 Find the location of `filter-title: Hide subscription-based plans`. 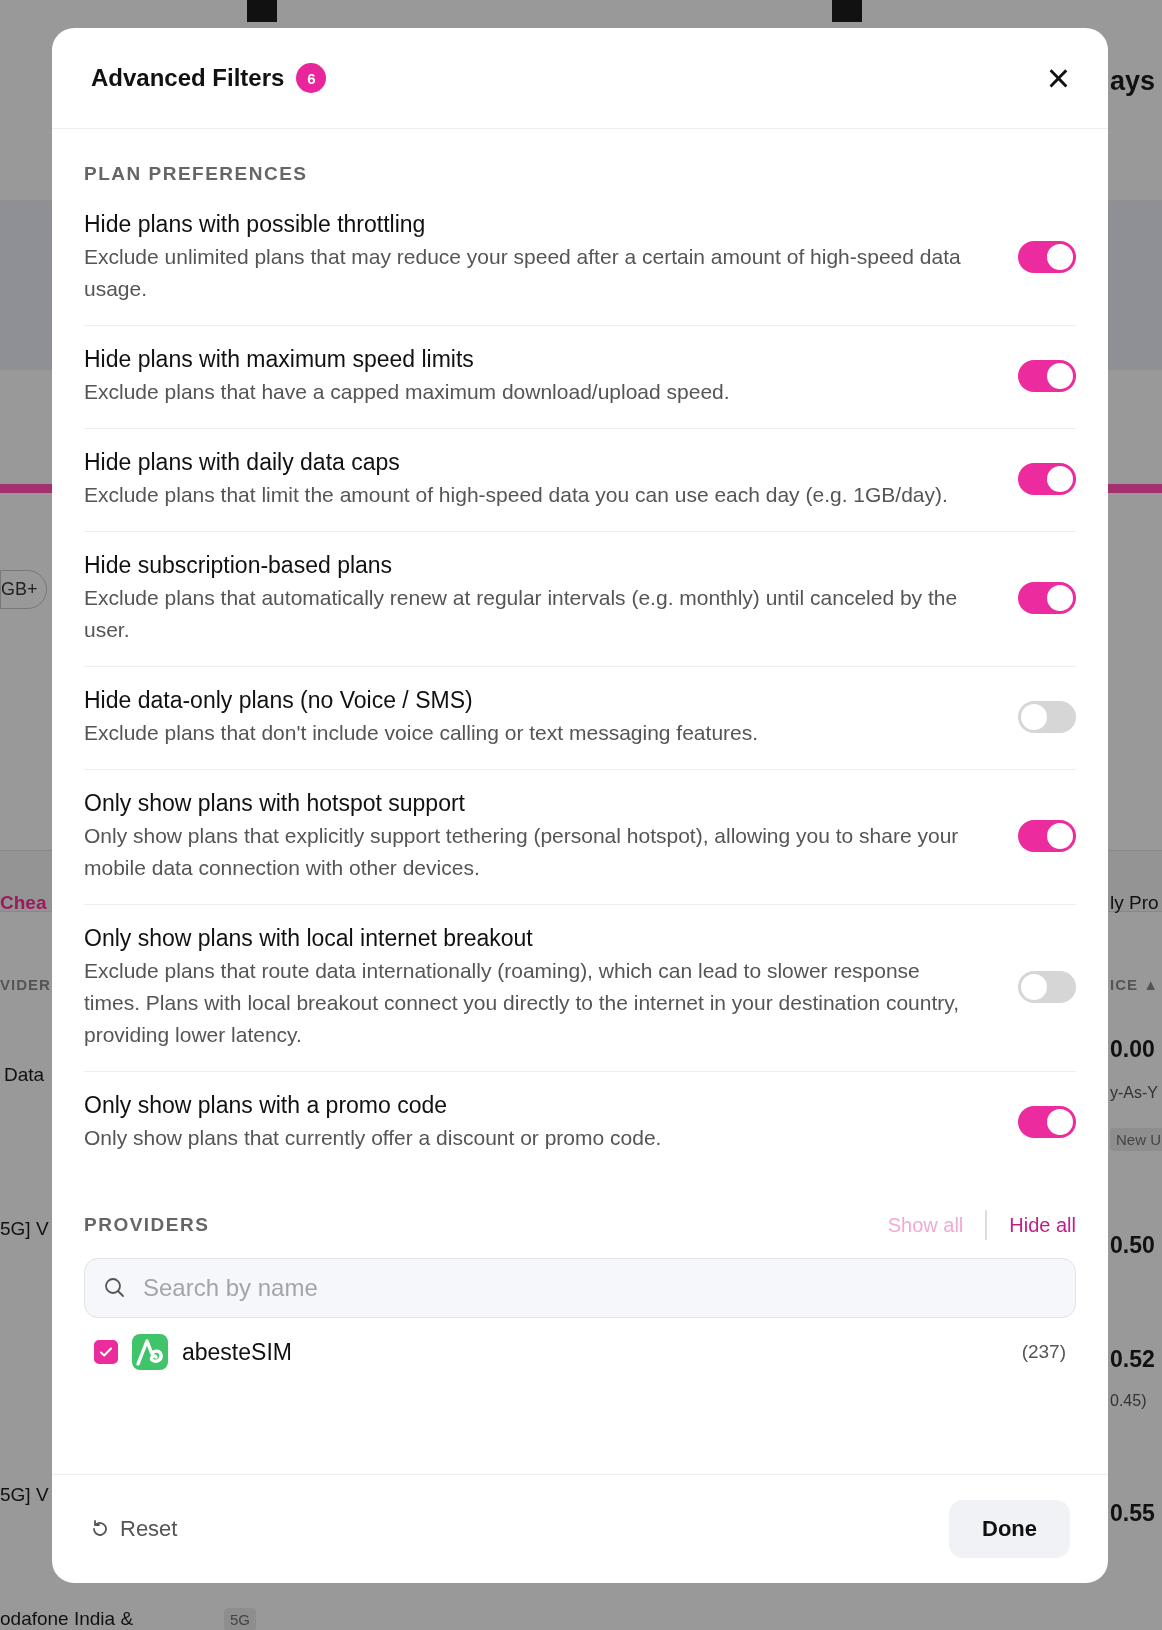

filter-title: Hide subscription-based plans is located at coordinates (239, 565).